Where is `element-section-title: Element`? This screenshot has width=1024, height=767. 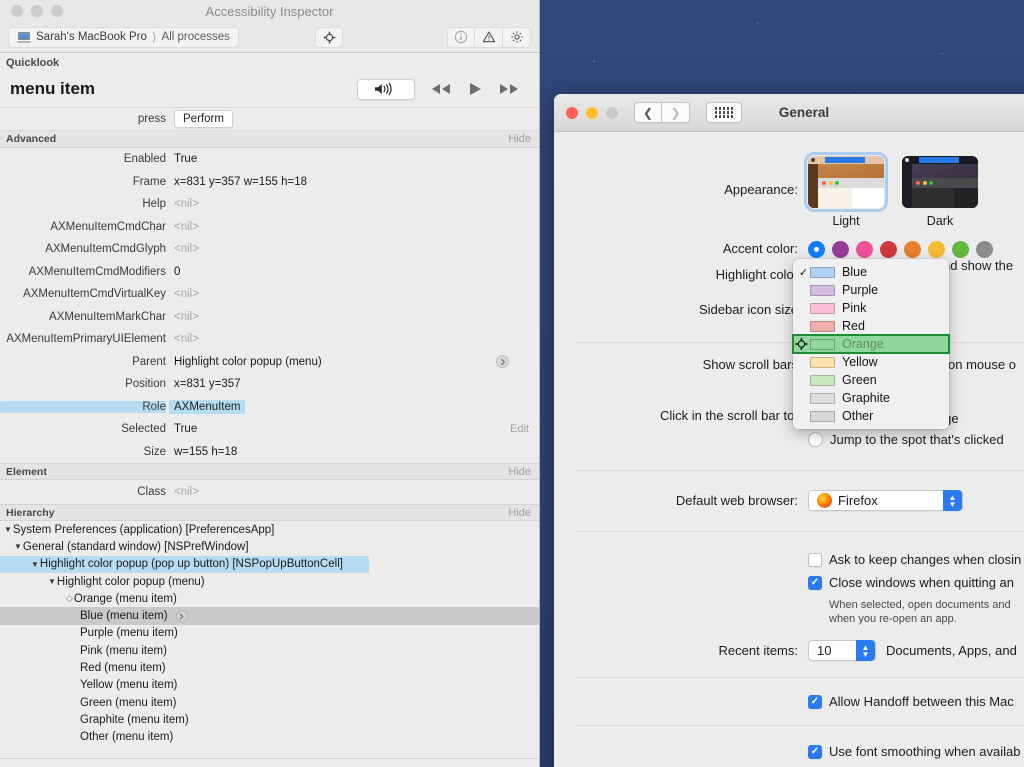 element-section-title: Element is located at coordinates (26, 471).